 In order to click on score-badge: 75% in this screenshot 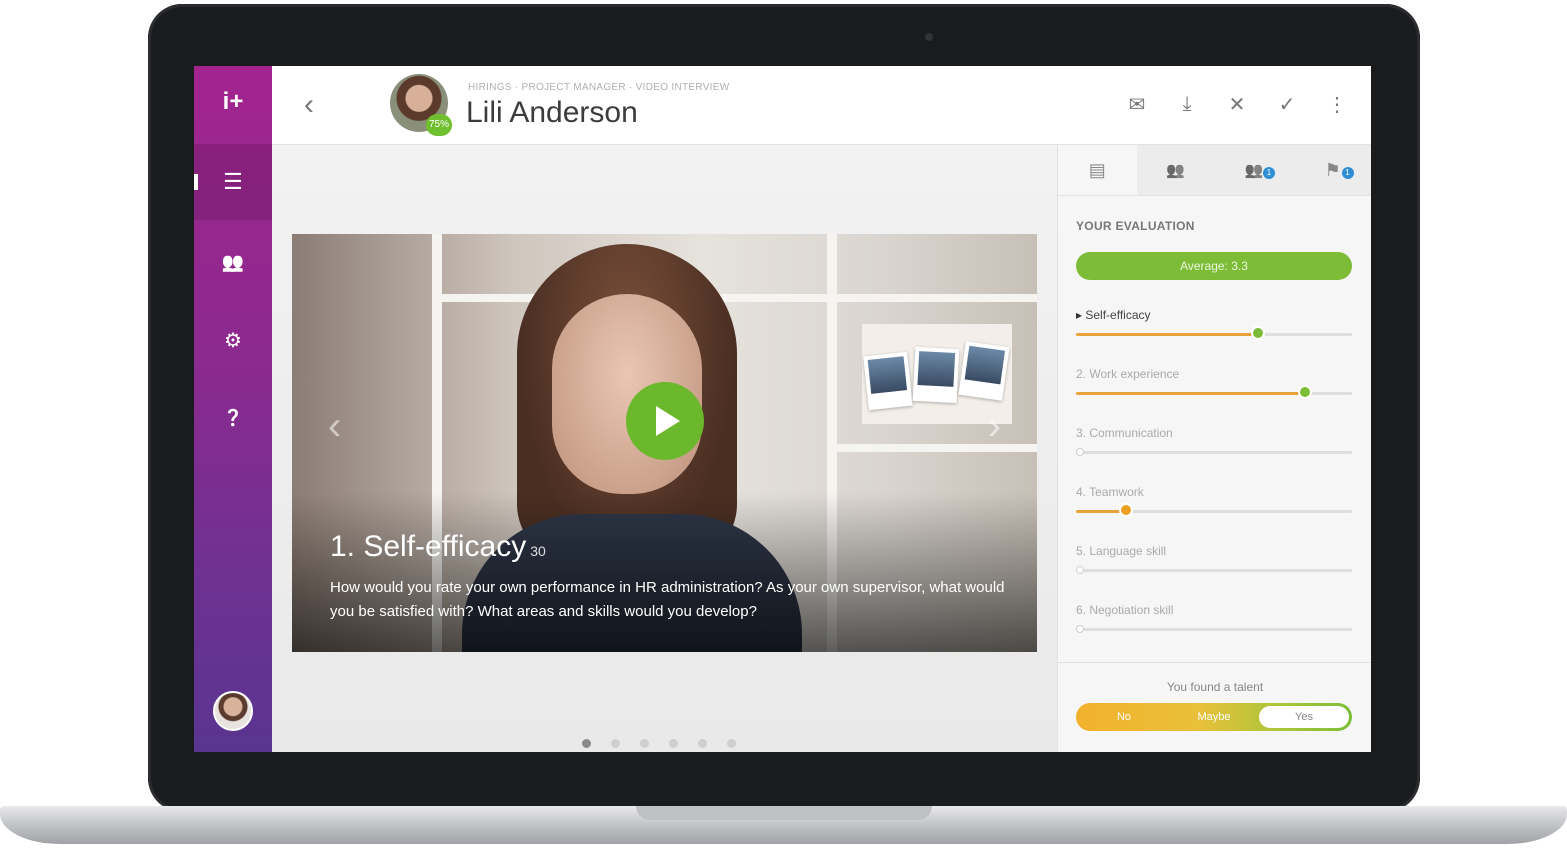, I will do `click(439, 125)`.